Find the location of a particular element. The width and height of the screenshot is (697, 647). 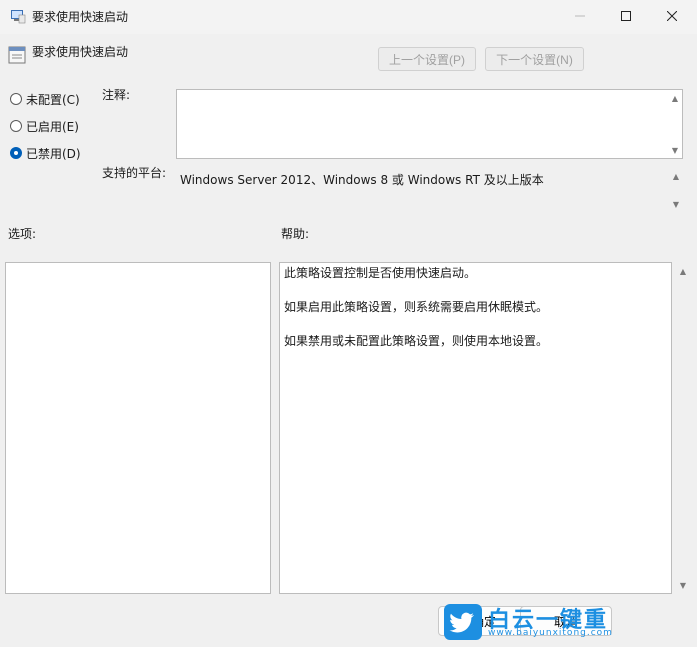

radio-not-configured: 未配置(C) is located at coordinates (45, 99).